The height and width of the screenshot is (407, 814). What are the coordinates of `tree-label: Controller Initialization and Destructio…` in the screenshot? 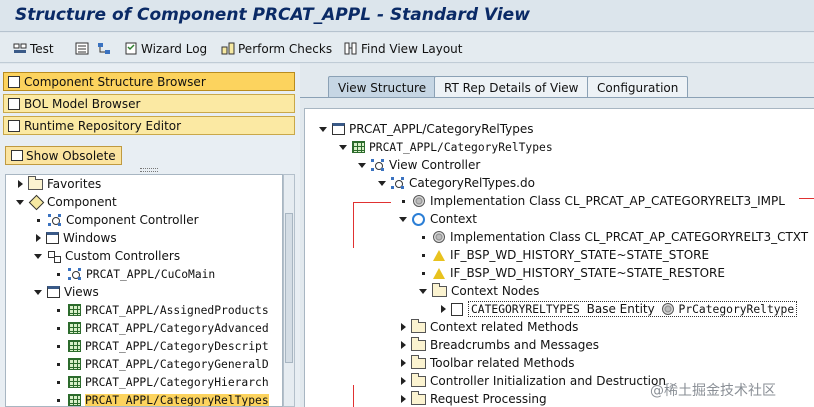 It's located at (548, 381).